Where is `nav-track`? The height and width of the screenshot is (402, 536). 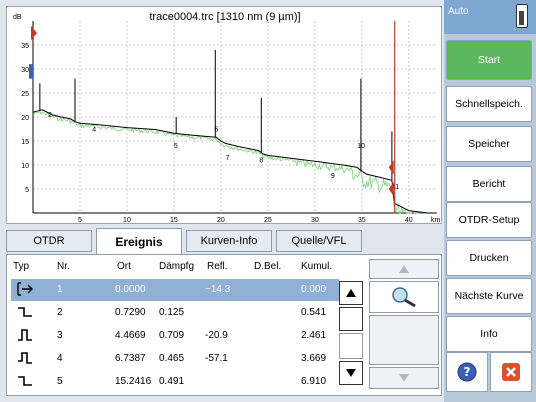
nav-track is located at coordinates (404, 340).